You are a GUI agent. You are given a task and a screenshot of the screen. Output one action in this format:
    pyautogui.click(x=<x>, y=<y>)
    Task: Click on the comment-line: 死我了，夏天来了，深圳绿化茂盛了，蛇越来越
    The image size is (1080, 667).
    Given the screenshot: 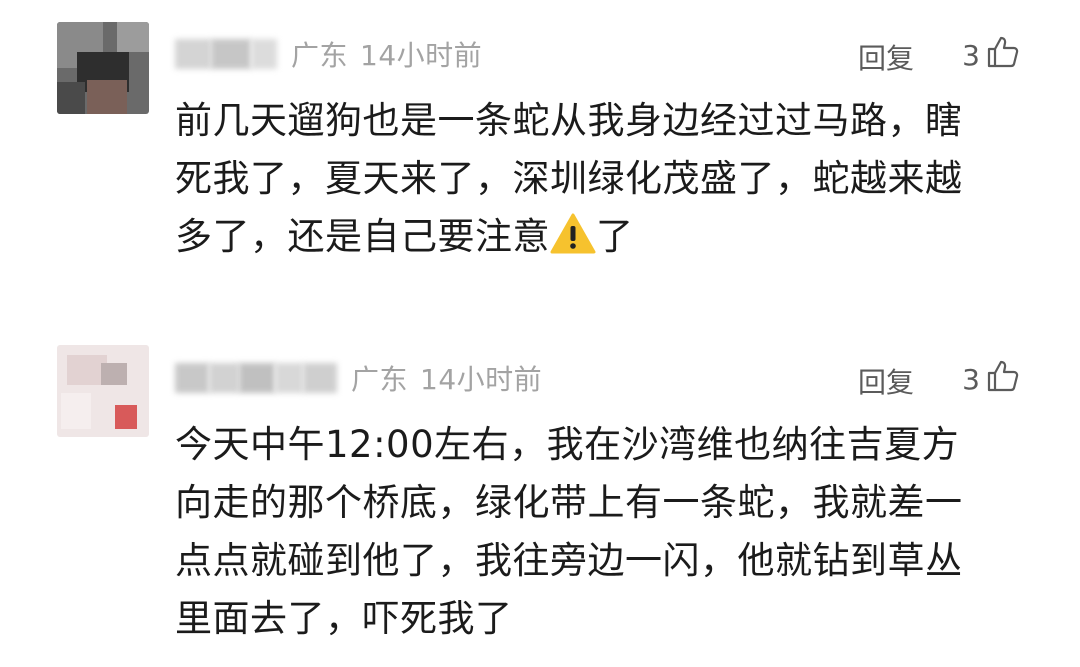 What is the action you would take?
    pyautogui.click(x=569, y=178)
    